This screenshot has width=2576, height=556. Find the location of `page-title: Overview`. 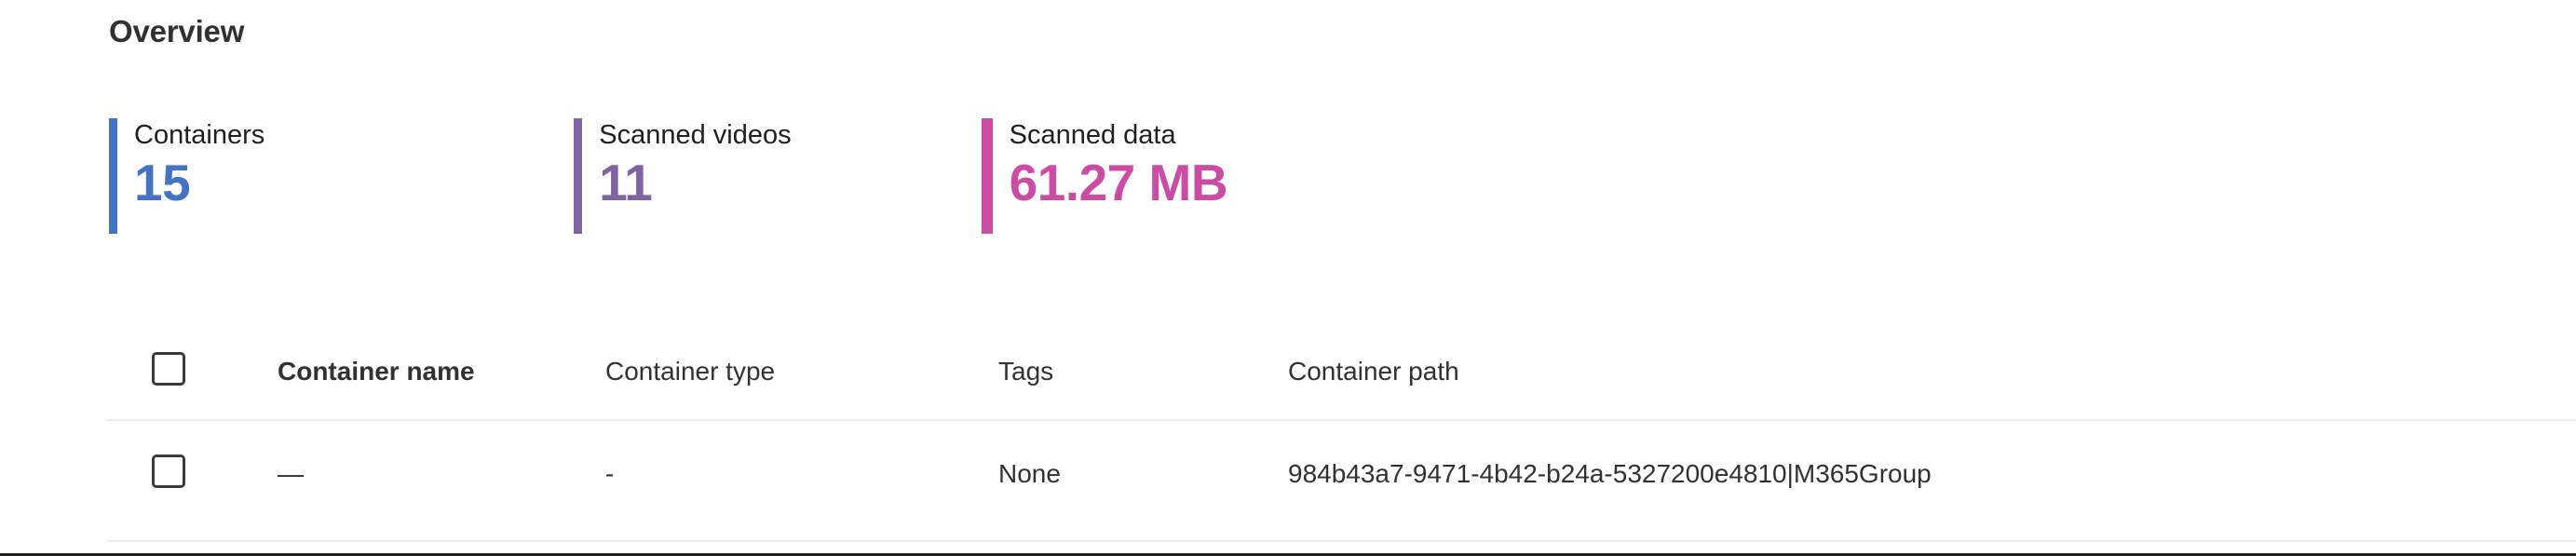

page-title: Overview is located at coordinates (177, 31).